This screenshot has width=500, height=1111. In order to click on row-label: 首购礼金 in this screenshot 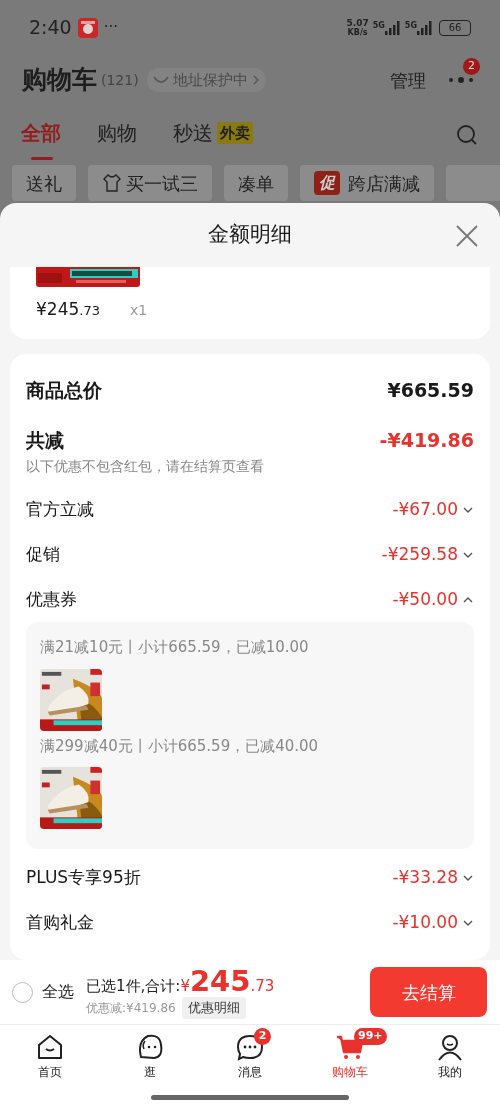, I will do `click(60, 922)`.